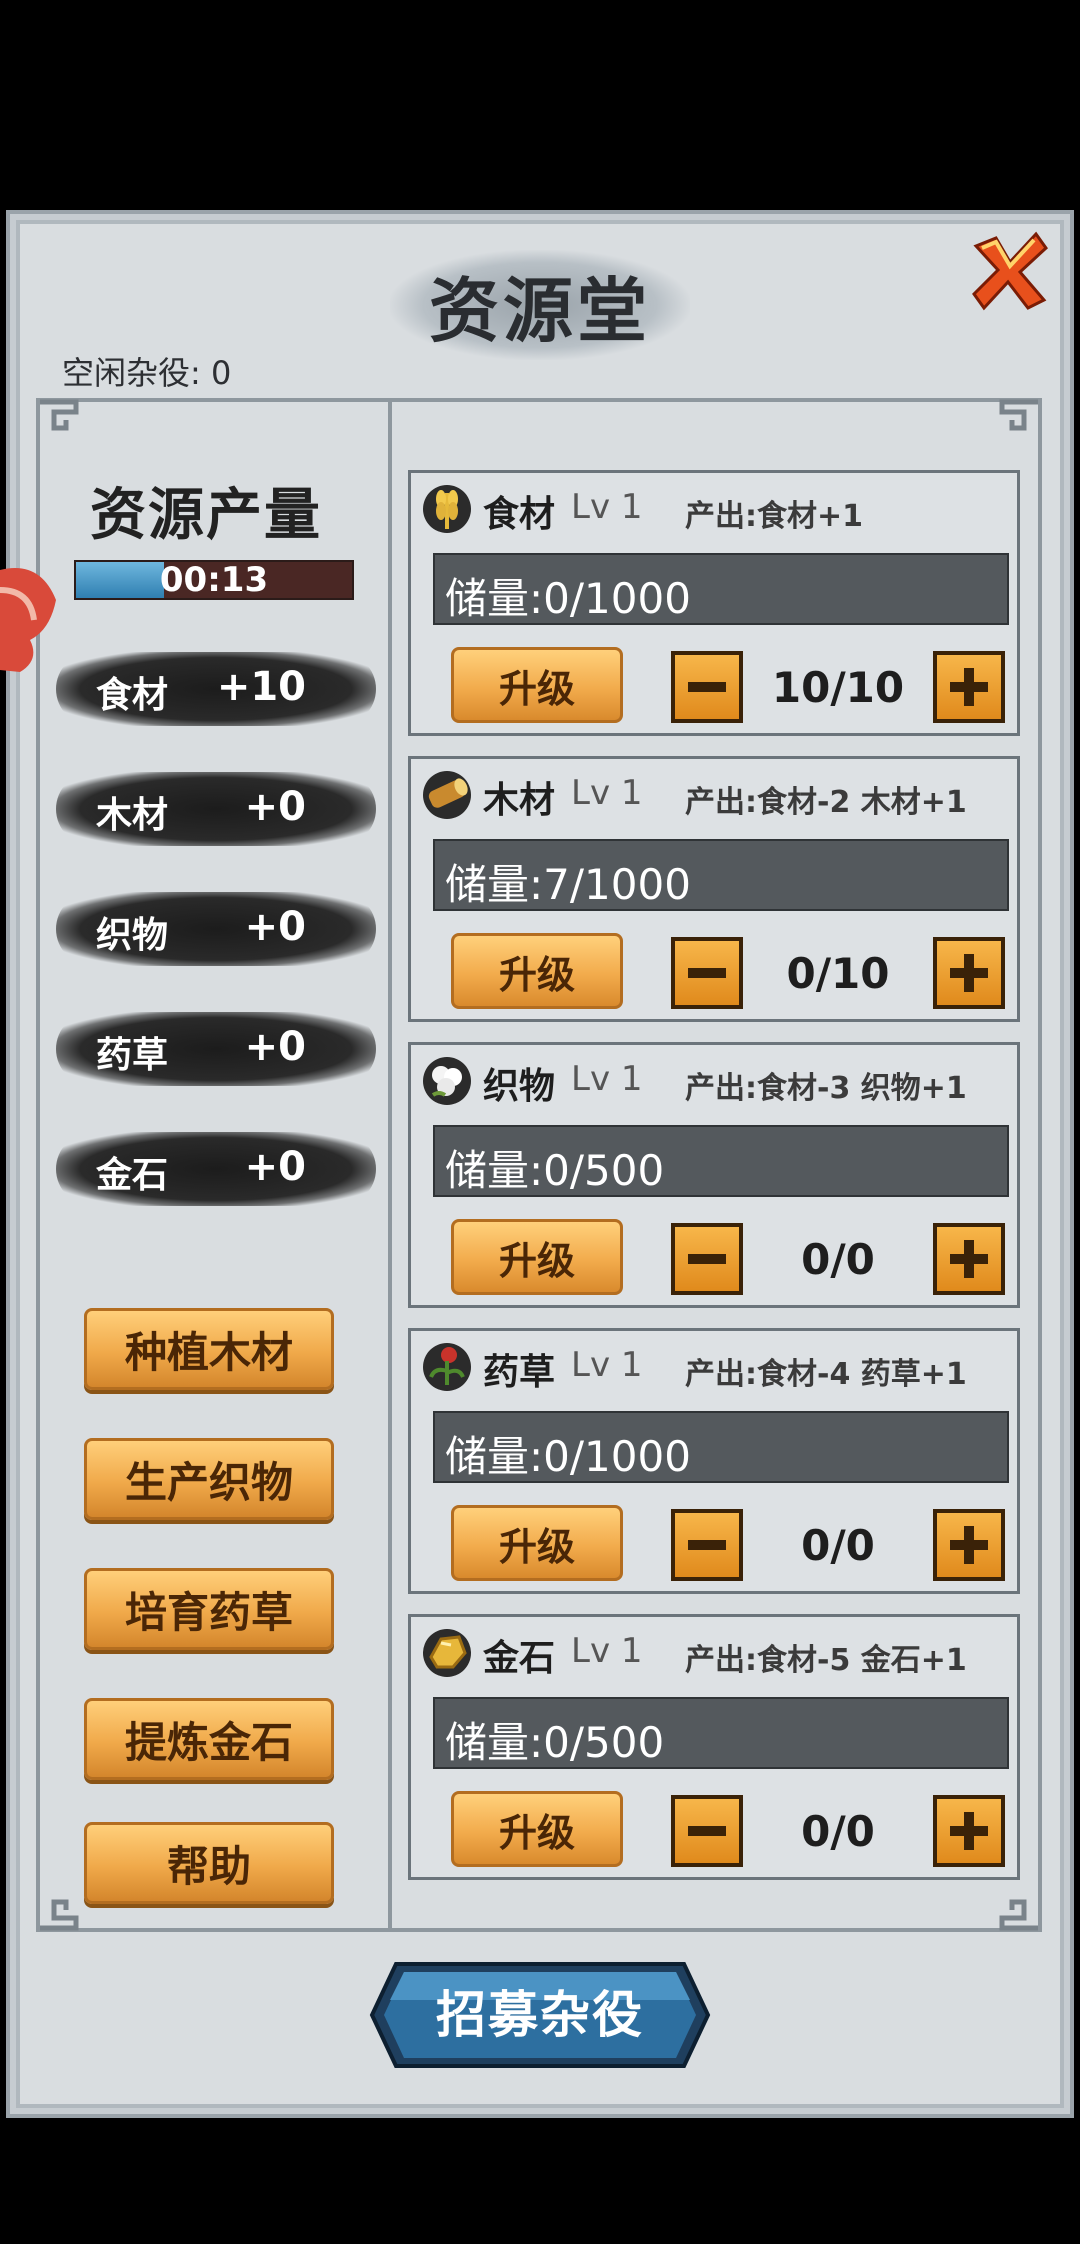 The width and height of the screenshot is (1080, 2244). I want to click on production-title: 资源产量, so click(206, 515).